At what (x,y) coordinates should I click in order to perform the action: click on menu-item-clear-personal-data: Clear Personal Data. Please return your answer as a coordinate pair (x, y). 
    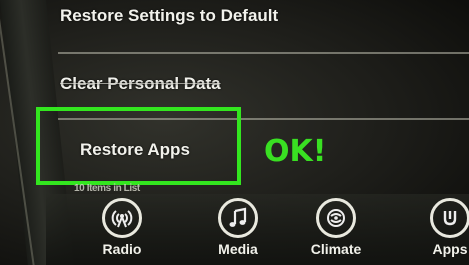
    Looking at the image, I should click on (260, 84).